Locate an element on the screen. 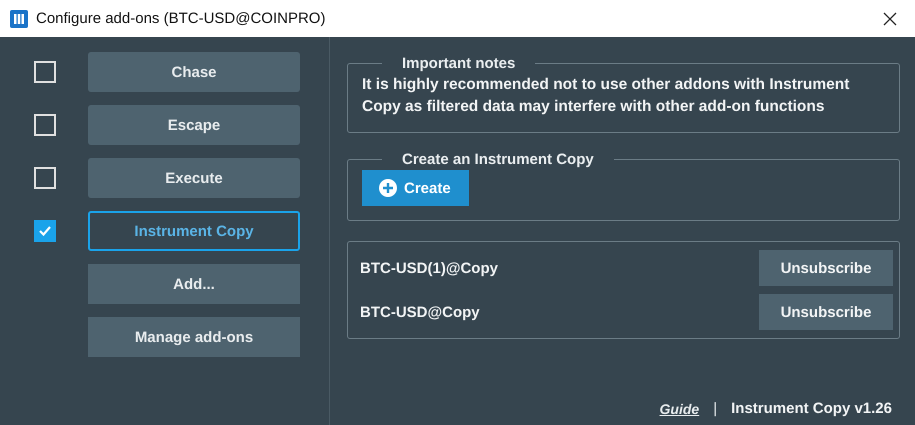 The width and height of the screenshot is (915, 425). action-button: Manage add-ons is located at coordinates (194, 337).